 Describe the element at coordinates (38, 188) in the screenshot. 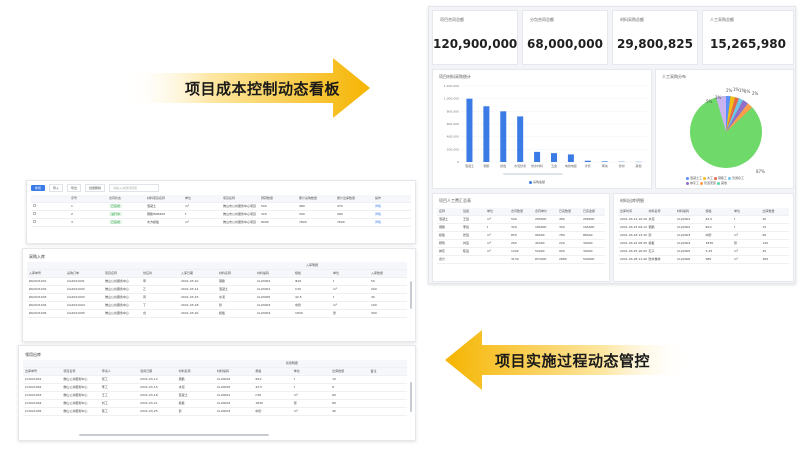

I see `add-button: 新增` at that location.